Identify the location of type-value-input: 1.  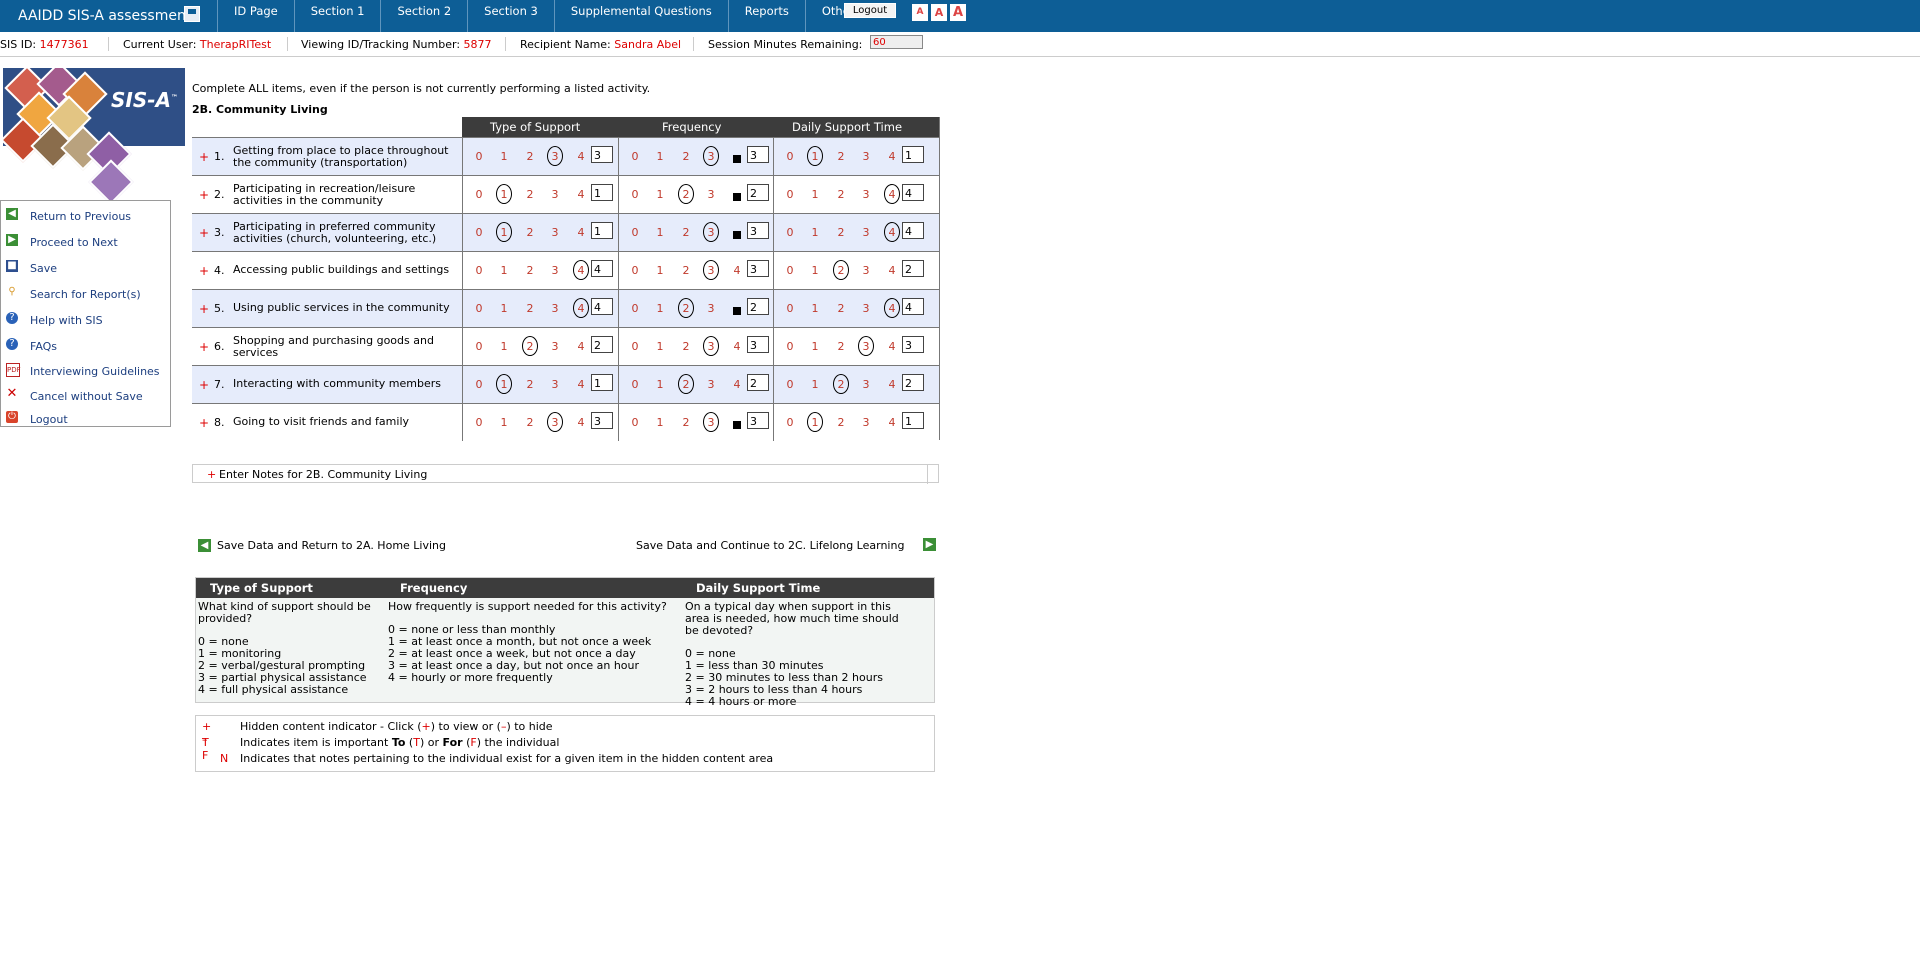
(602, 192).